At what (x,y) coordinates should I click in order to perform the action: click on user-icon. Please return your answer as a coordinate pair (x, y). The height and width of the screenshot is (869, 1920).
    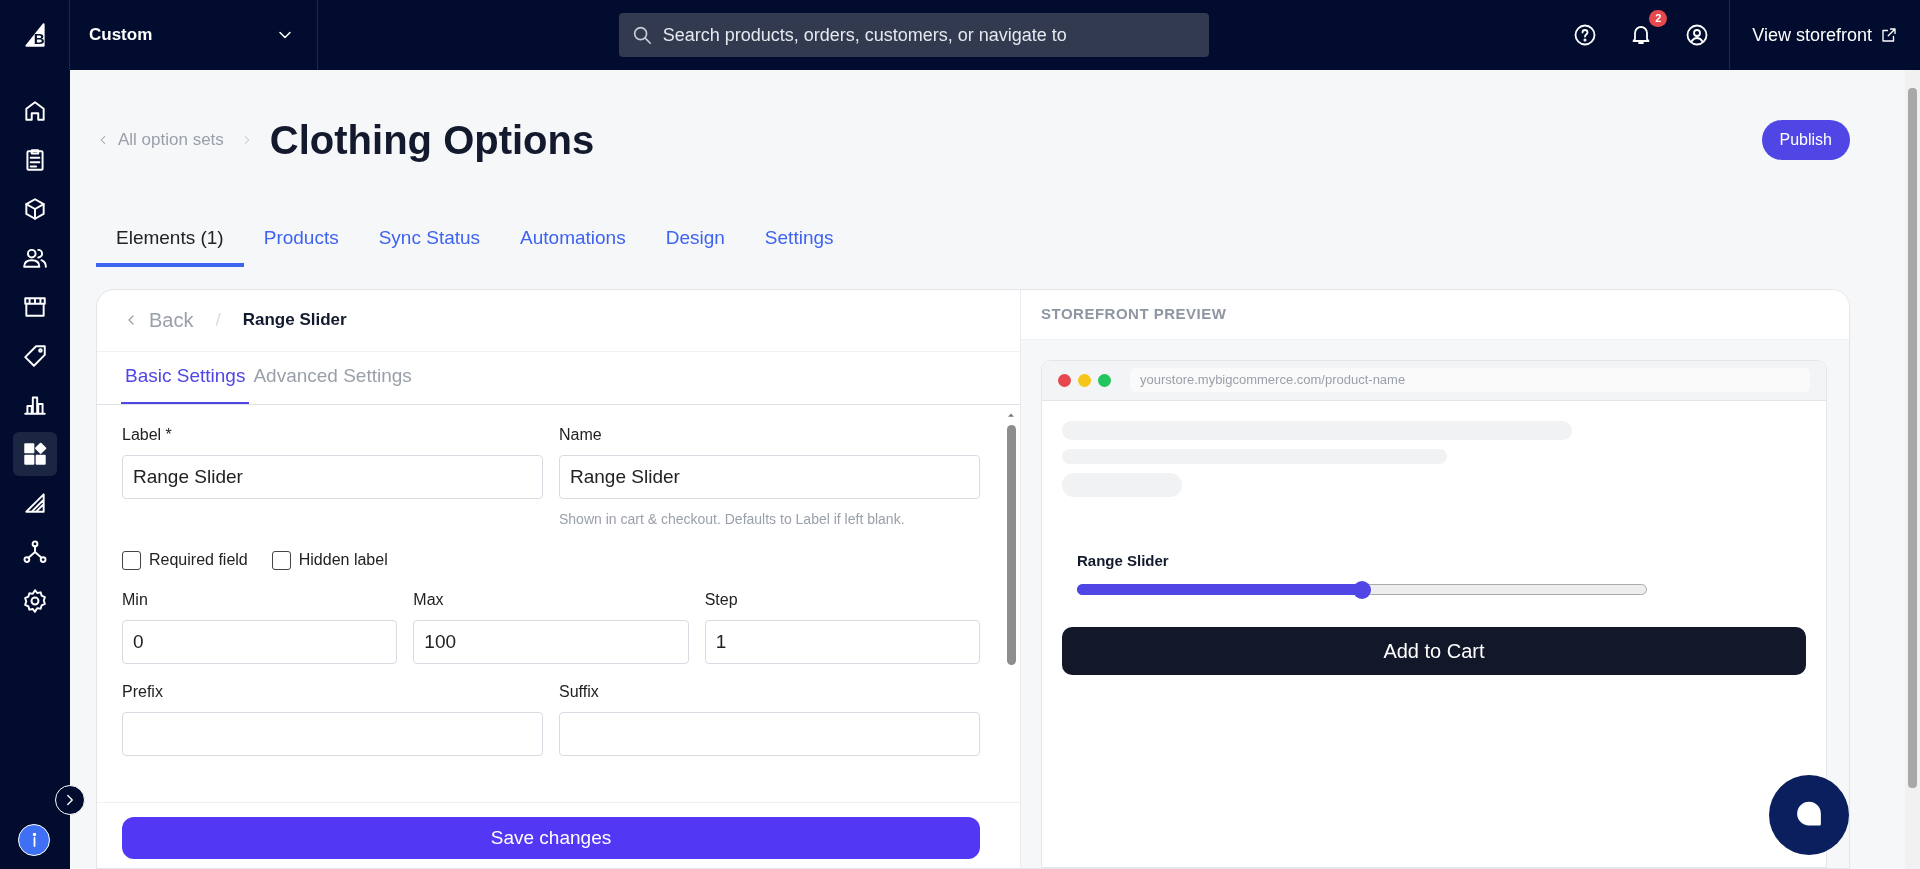
    Looking at the image, I should click on (1697, 35).